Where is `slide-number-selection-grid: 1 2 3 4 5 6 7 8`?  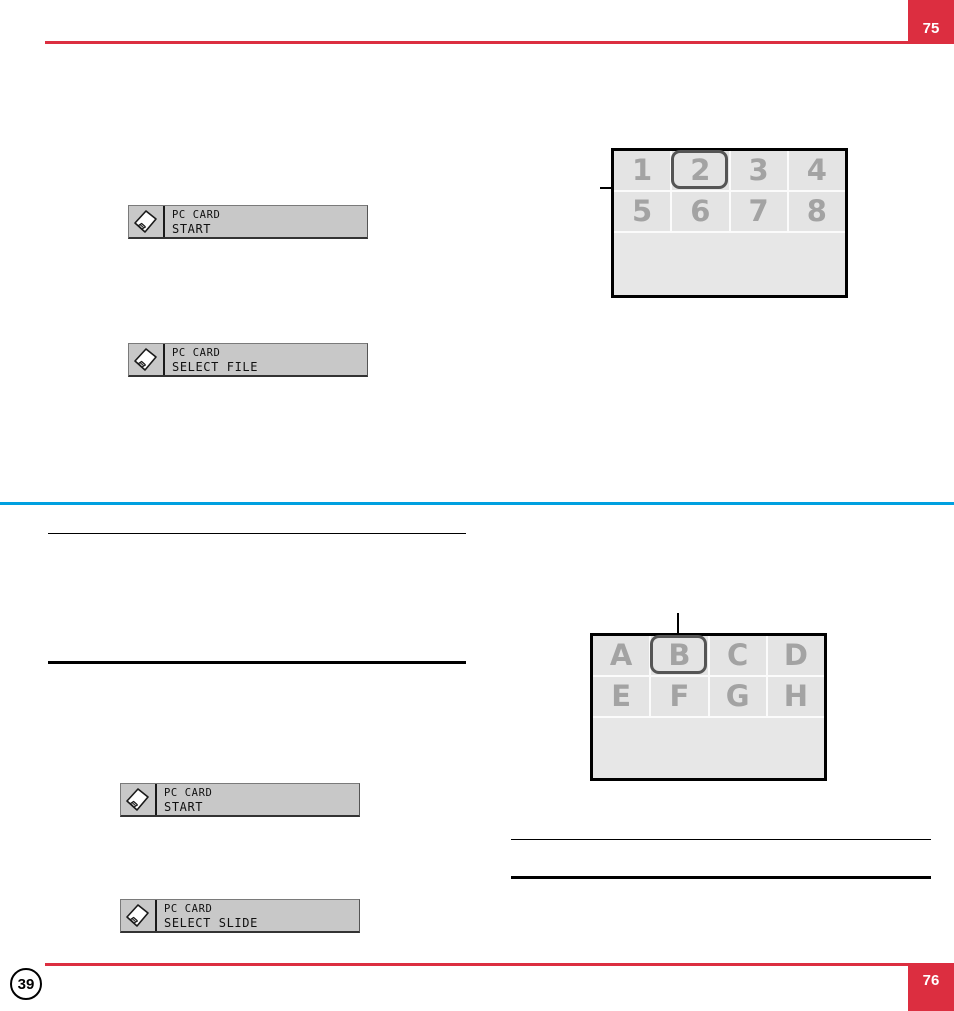 slide-number-selection-grid: 1 2 3 4 5 6 7 8 is located at coordinates (729, 223).